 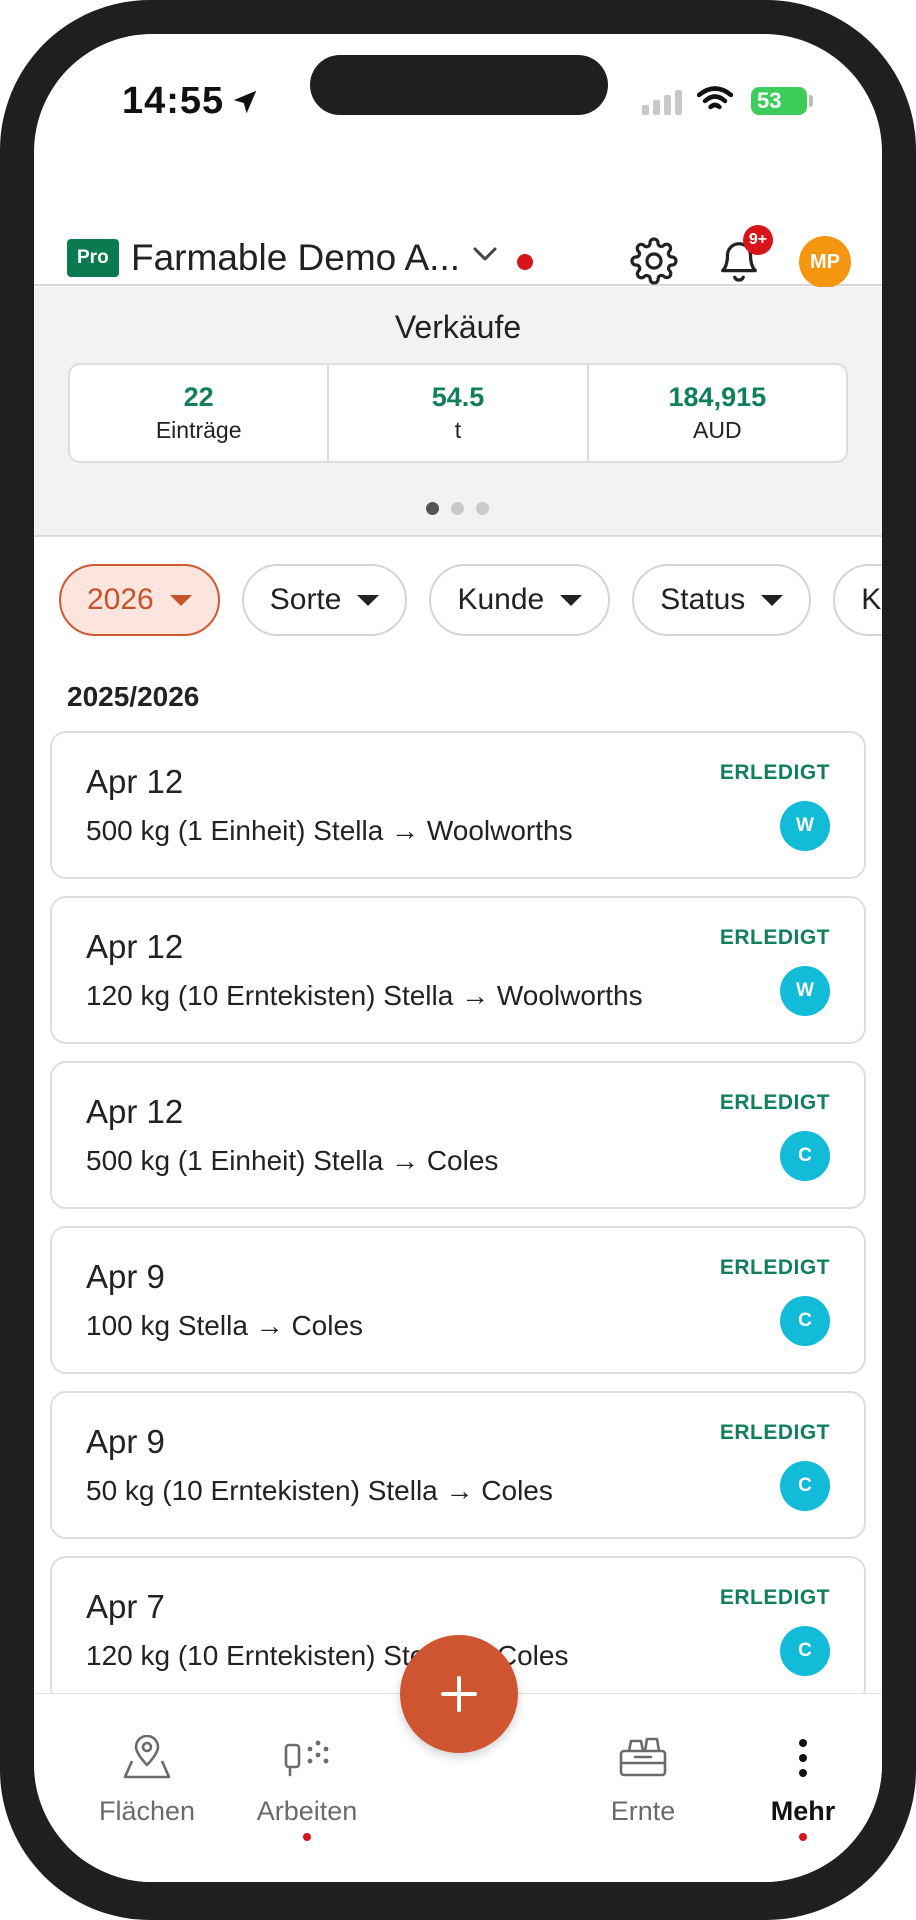 What do you see at coordinates (717, 397) in the screenshot?
I see `stat-value: 184,915` at bounding box center [717, 397].